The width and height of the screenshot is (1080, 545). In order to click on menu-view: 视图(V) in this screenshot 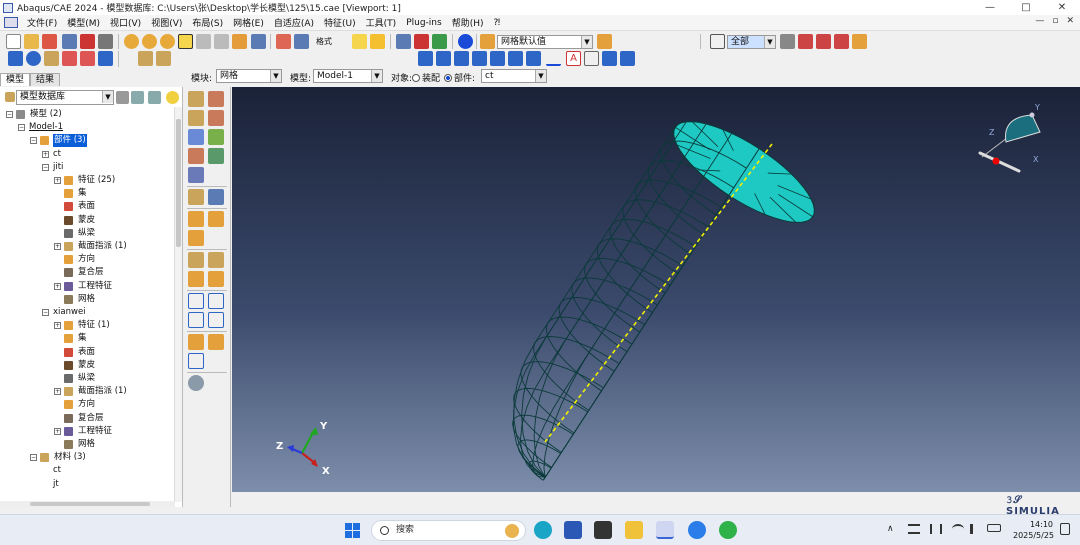, I will do `click(166, 22)`.